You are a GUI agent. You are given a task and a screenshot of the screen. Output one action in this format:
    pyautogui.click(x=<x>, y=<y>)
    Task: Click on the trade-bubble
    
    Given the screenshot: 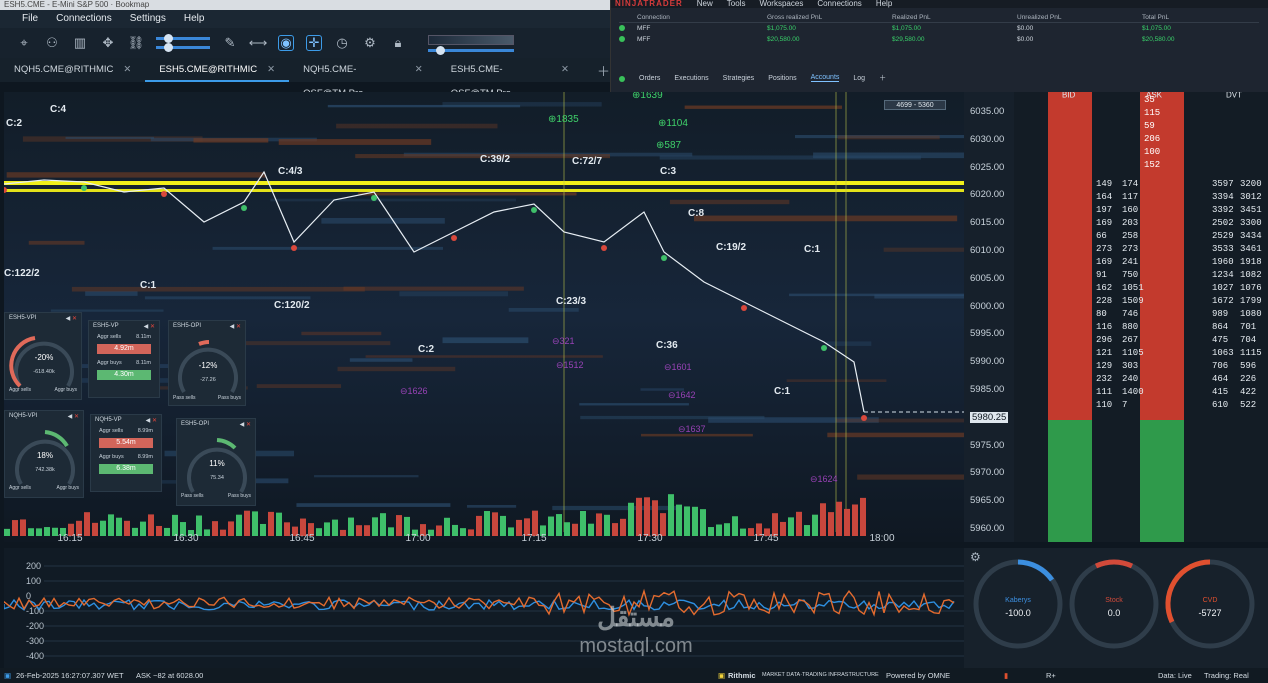 What is the action you would take?
    pyautogui.click(x=744, y=308)
    